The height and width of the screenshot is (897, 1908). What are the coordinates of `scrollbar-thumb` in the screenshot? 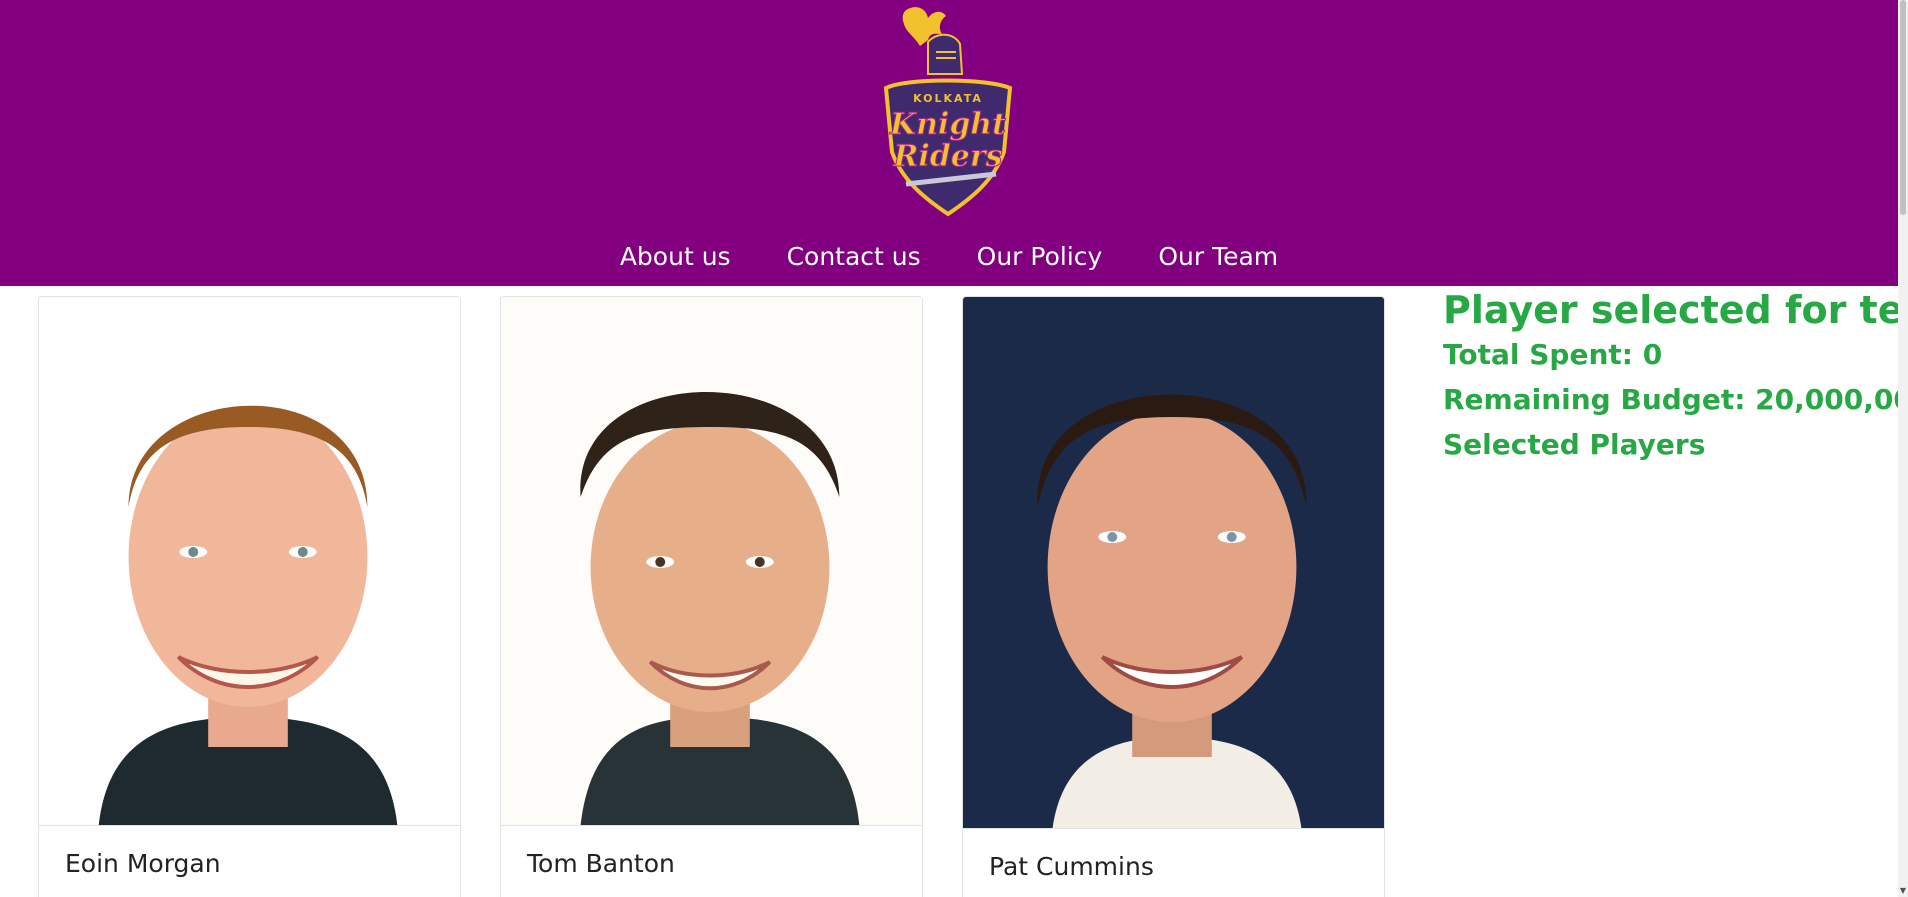 It's located at (1903, 107).